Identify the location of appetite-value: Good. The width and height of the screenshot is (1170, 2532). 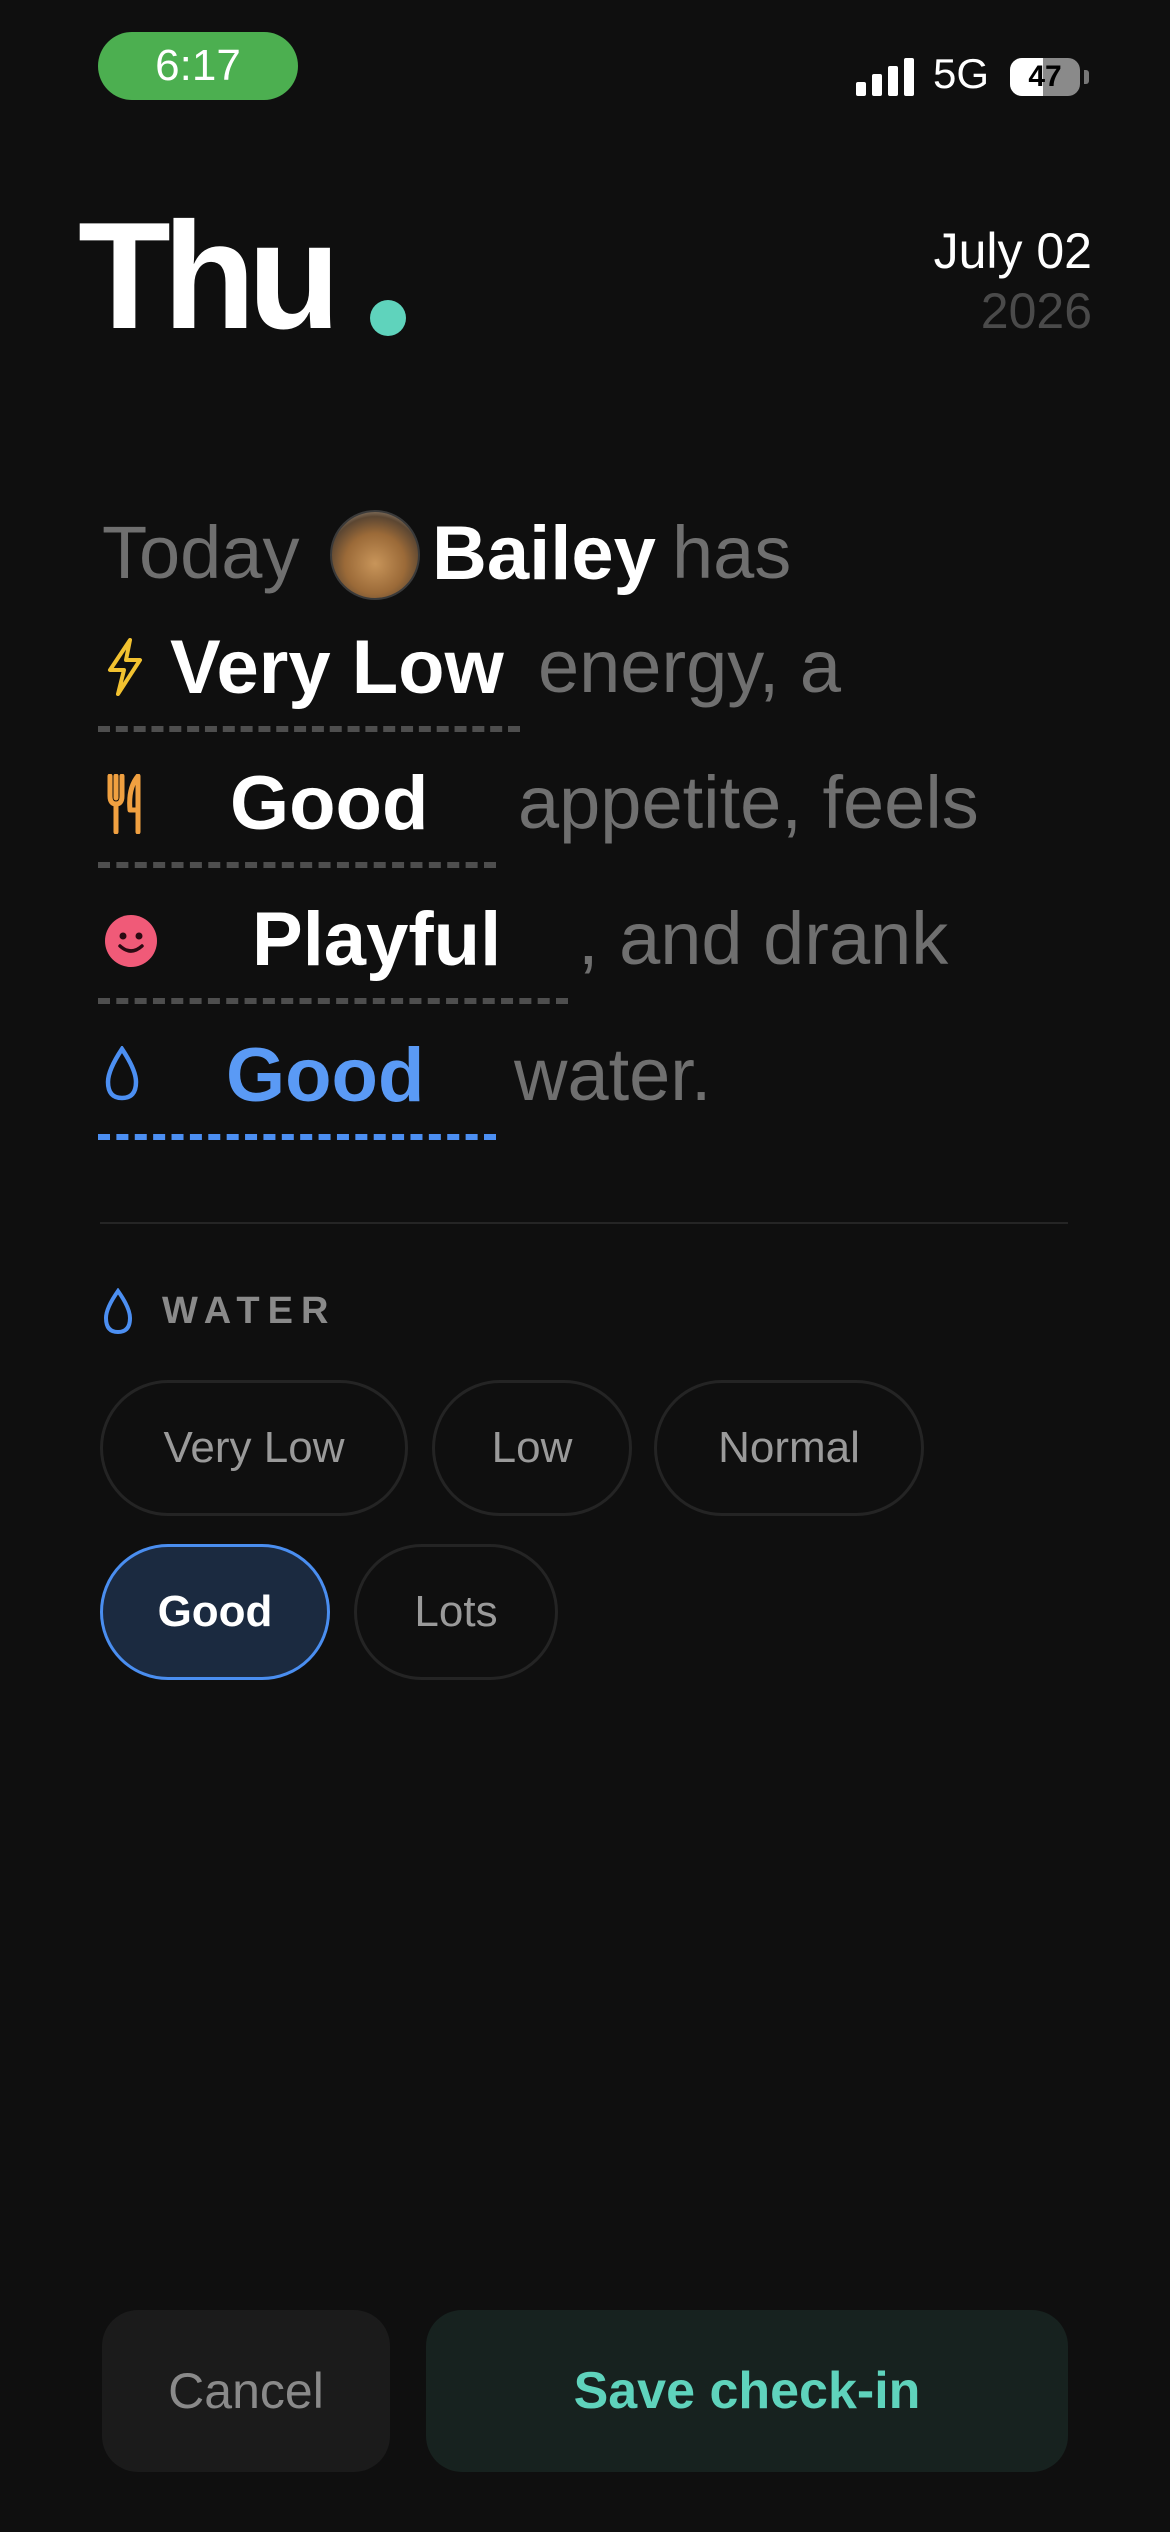
(329, 803).